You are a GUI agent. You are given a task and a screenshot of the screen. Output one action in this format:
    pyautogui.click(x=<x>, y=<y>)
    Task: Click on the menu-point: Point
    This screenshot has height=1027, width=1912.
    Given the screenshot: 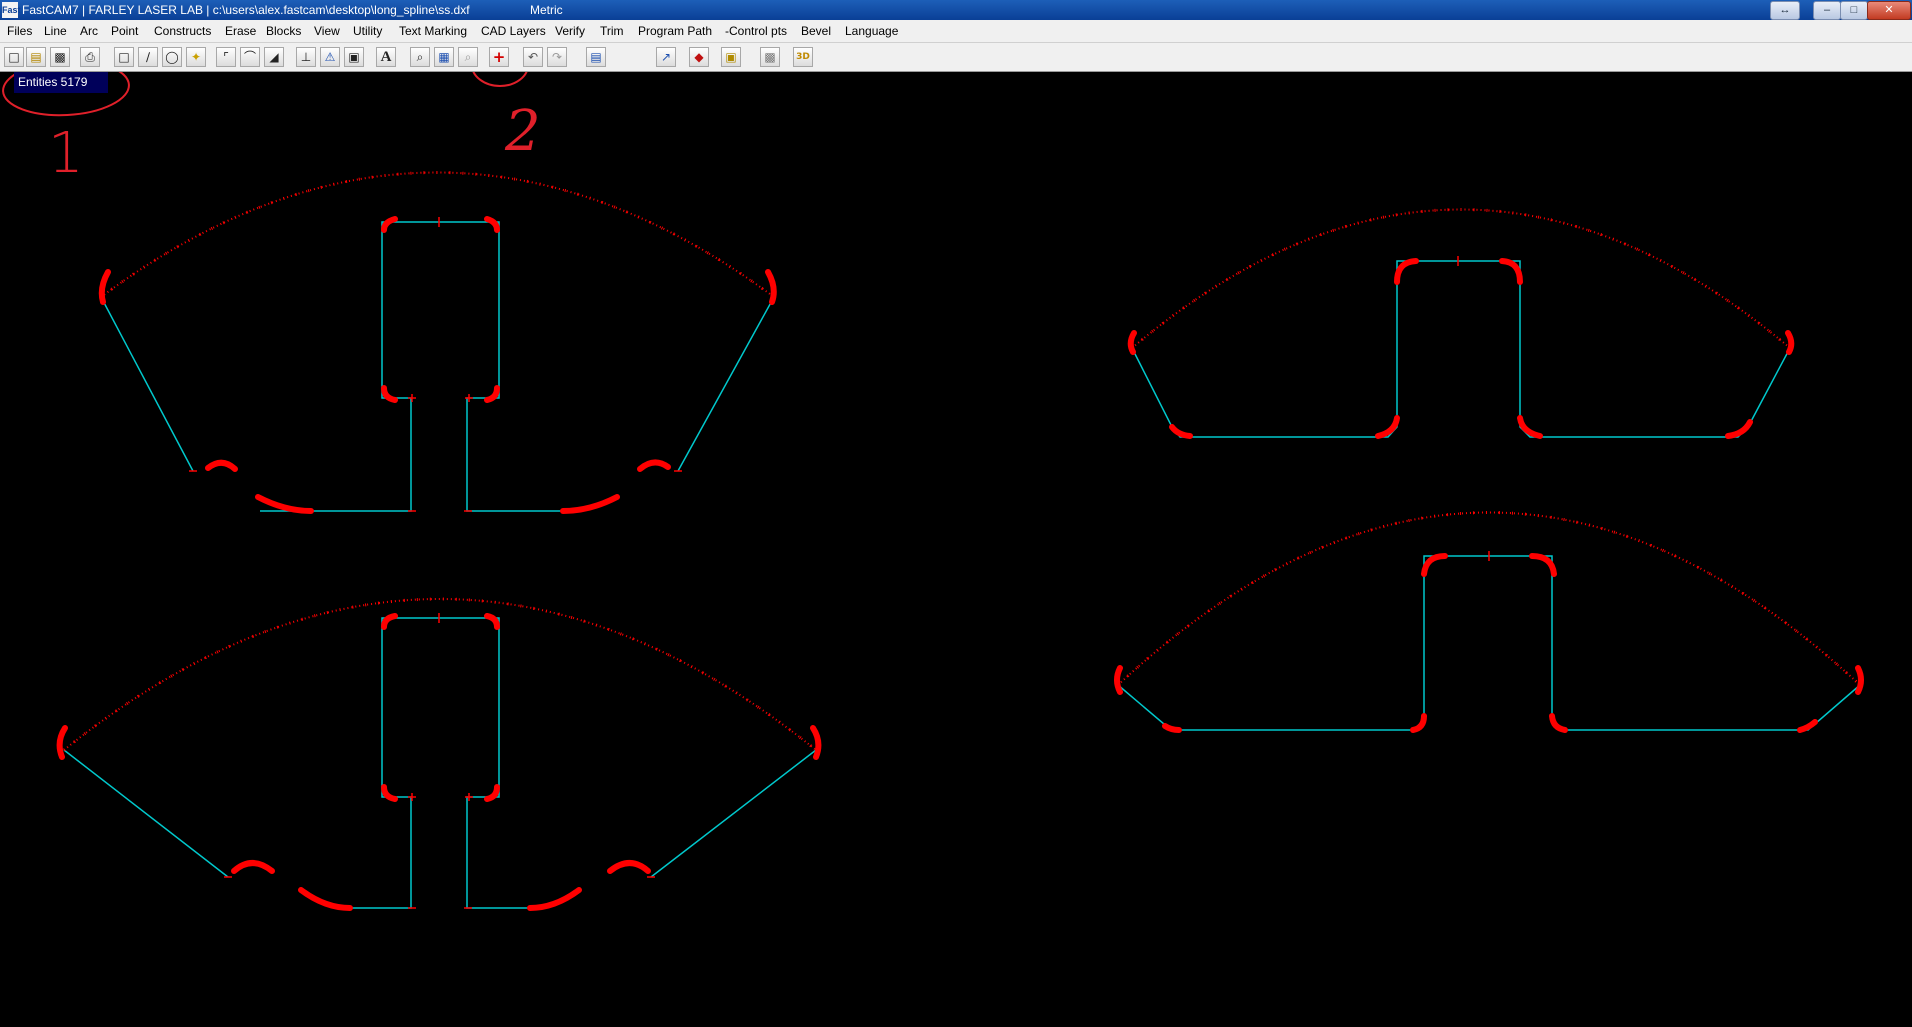 What is the action you would take?
    pyautogui.click(x=124, y=31)
    